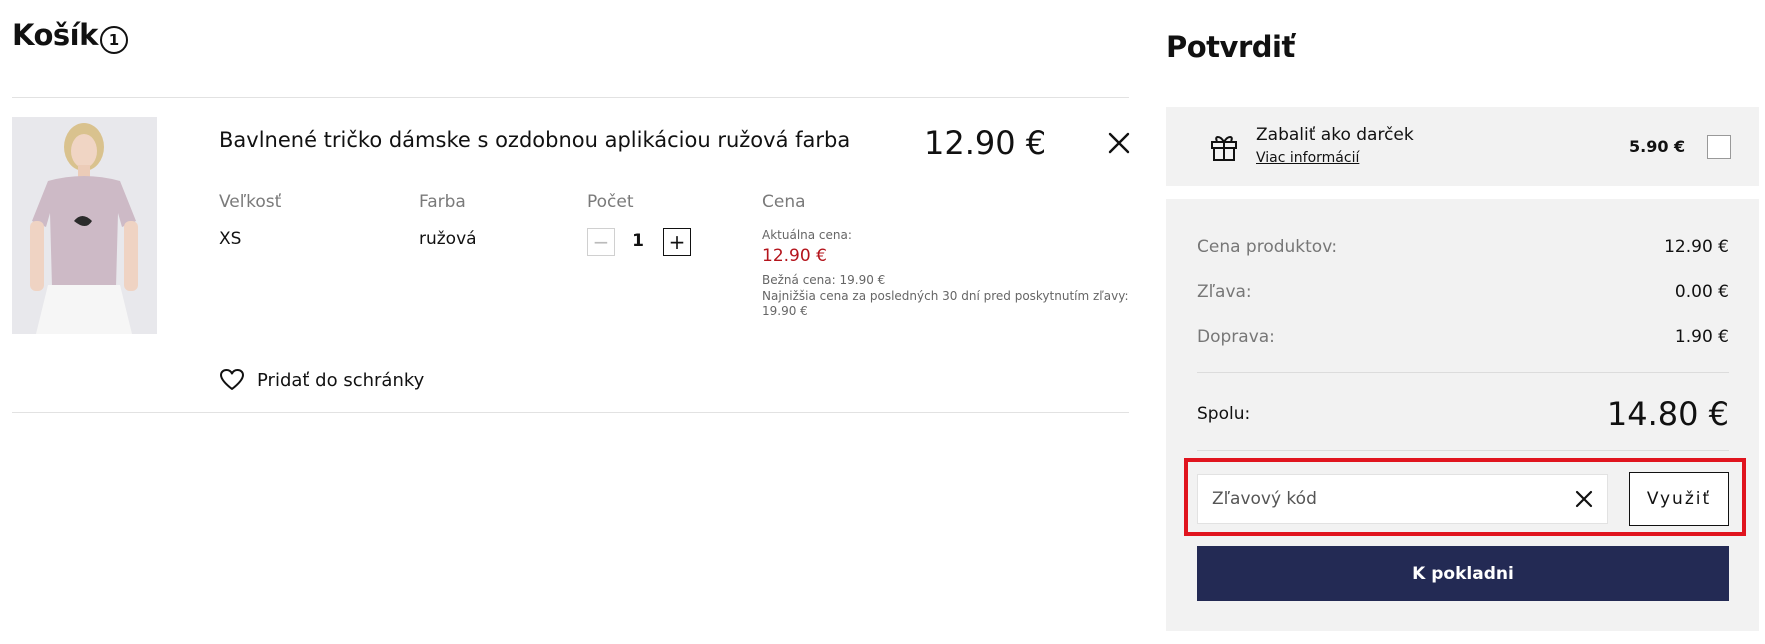 Image resolution: width=1765 pixels, height=644 pixels. Describe the element at coordinates (1267, 247) in the screenshot. I see `products-price-label: Cena produktov:` at that location.